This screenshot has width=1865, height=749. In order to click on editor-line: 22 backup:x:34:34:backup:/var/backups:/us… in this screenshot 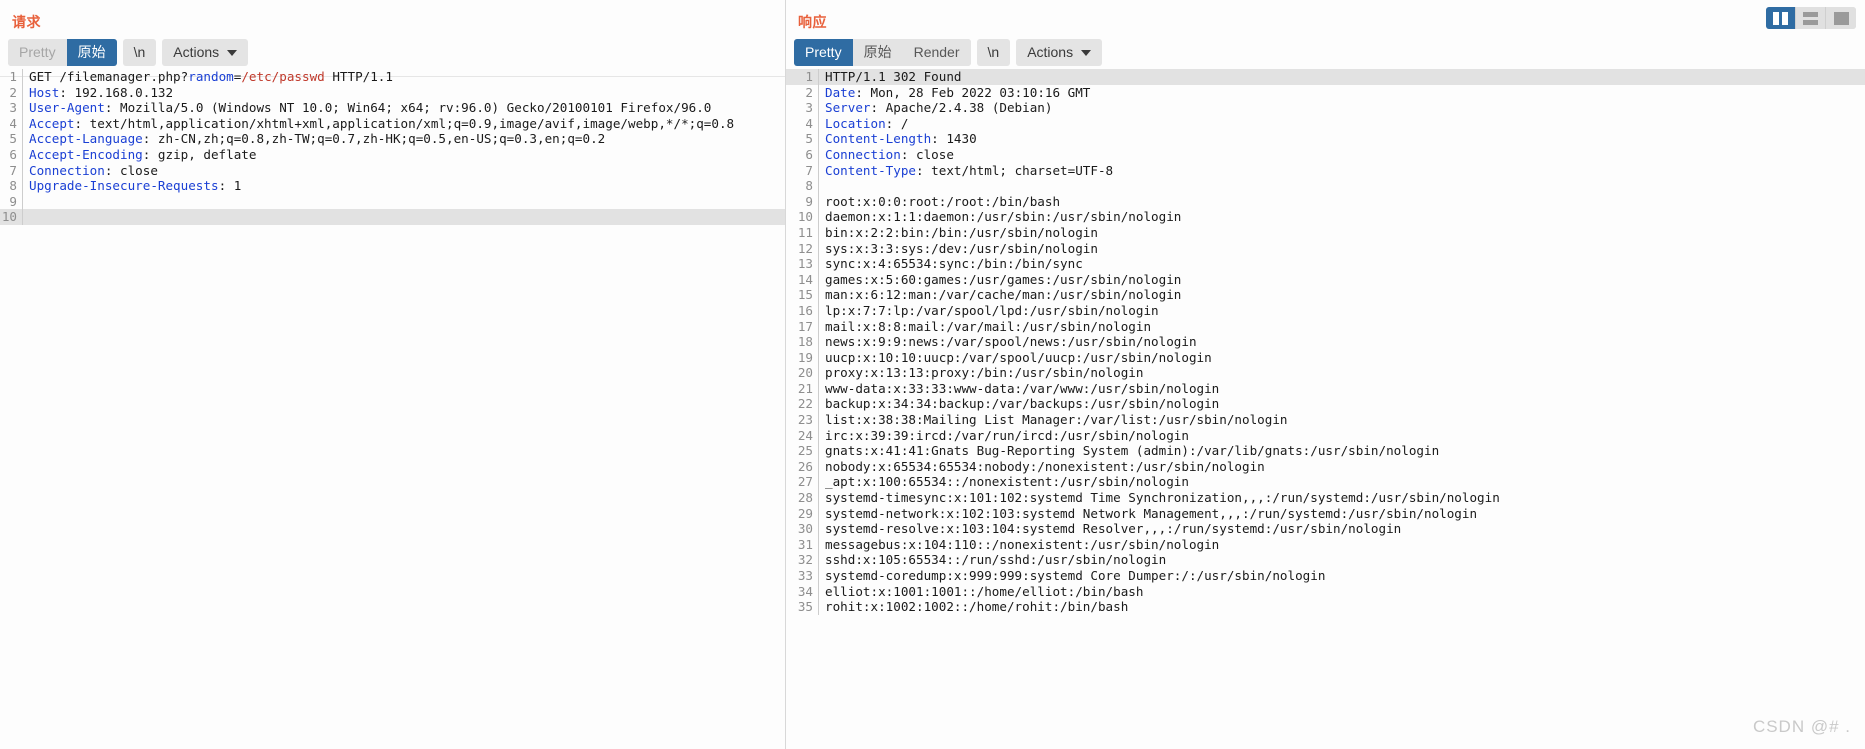, I will do `click(1325, 404)`.